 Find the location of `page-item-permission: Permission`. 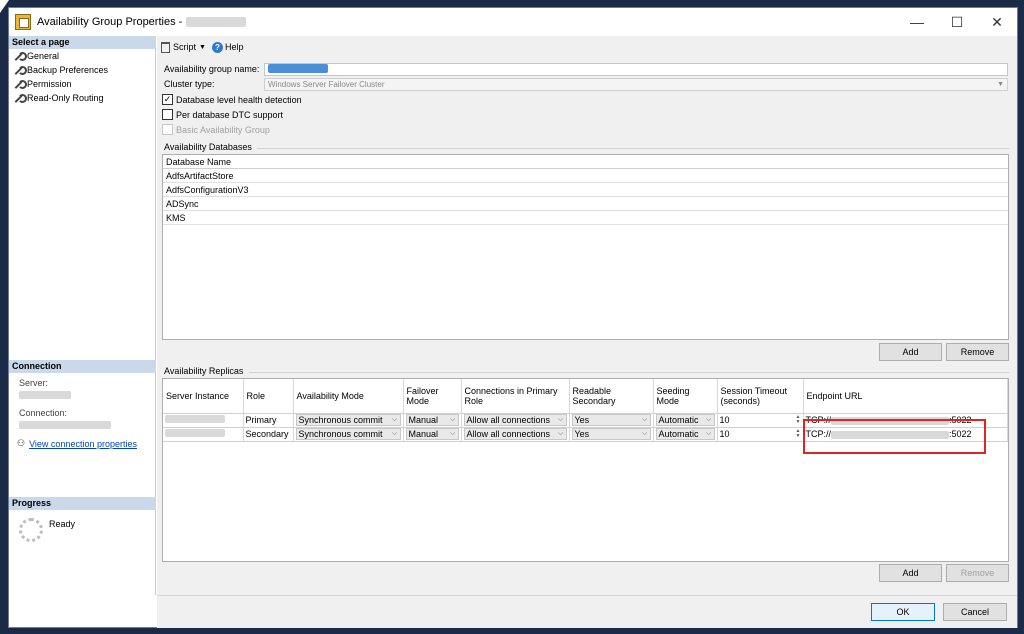

page-item-permission: Permission is located at coordinates (42, 84).